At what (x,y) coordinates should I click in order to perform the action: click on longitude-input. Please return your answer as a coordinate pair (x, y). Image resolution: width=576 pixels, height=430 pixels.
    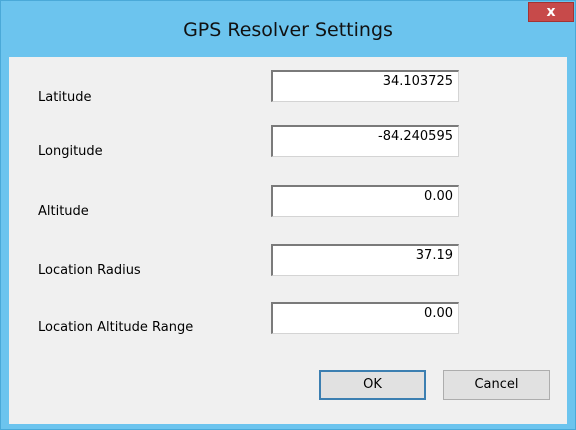
    Looking at the image, I should click on (365, 141).